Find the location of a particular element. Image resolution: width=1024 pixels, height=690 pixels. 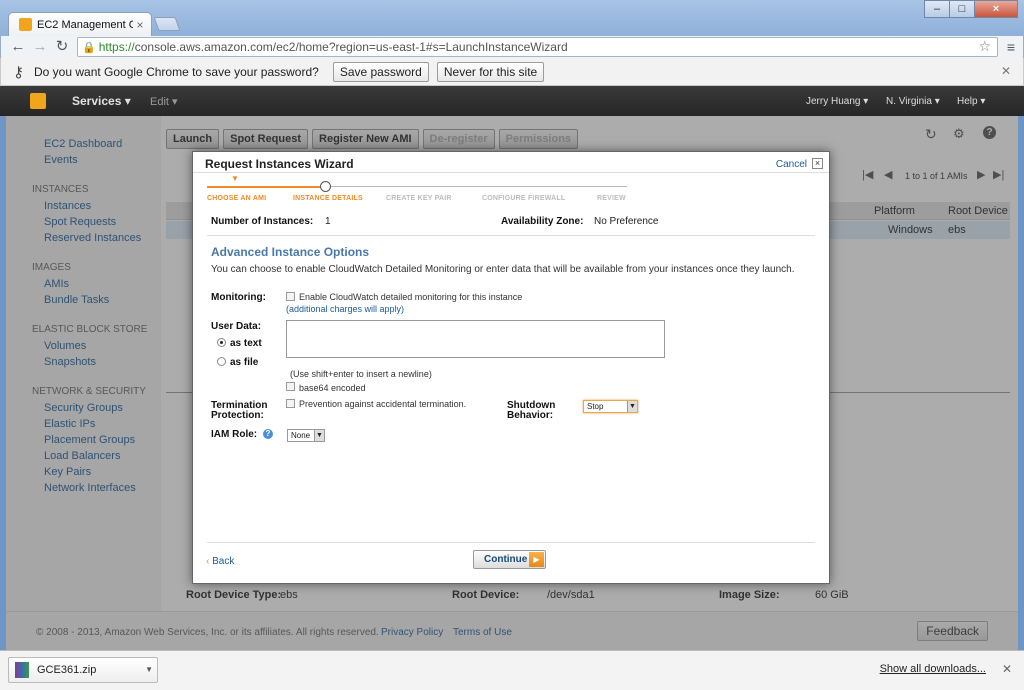

as-text-label: as text is located at coordinates (246, 343).